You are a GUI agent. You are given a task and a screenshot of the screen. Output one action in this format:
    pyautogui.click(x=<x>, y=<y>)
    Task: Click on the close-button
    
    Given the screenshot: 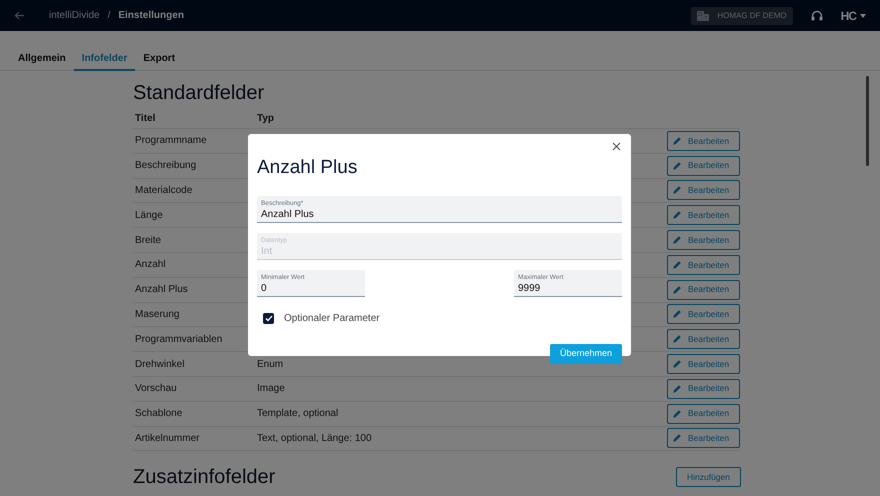 What is the action you would take?
    pyautogui.click(x=616, y=146)
    